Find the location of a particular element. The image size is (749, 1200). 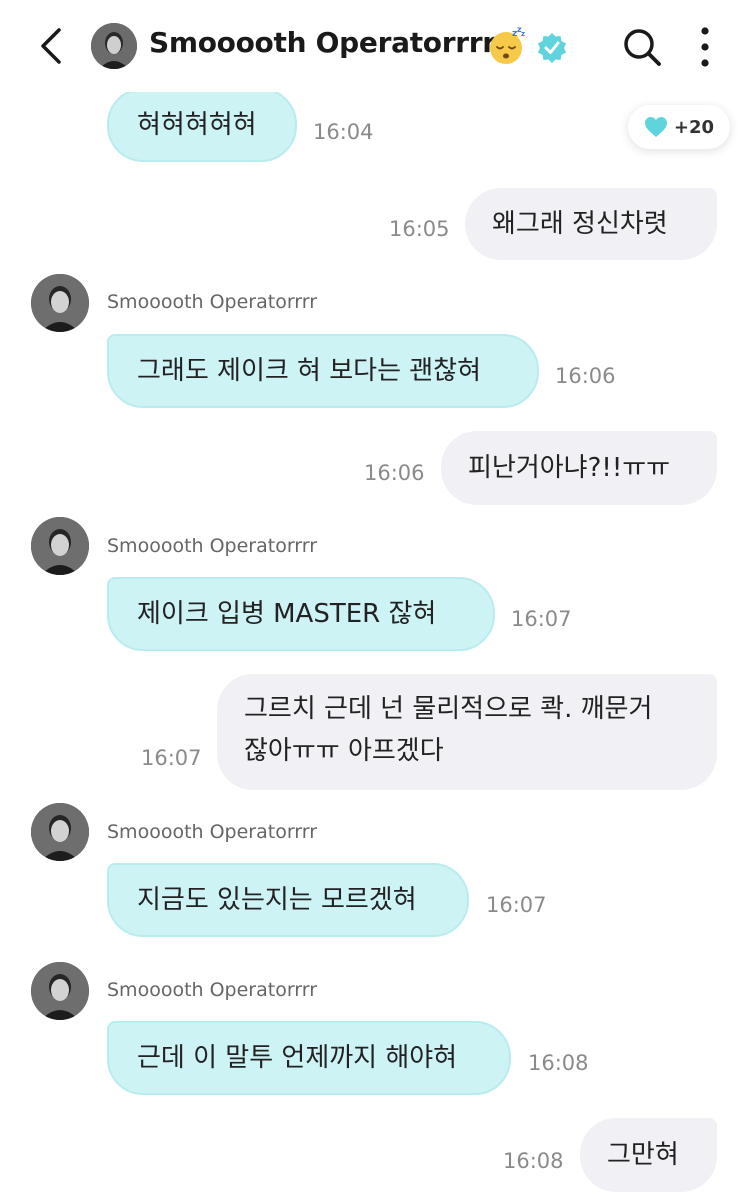

message-bubble-incoming: 제이크 입병 MASTER 잖혀 is located at coordinates (301, 614).